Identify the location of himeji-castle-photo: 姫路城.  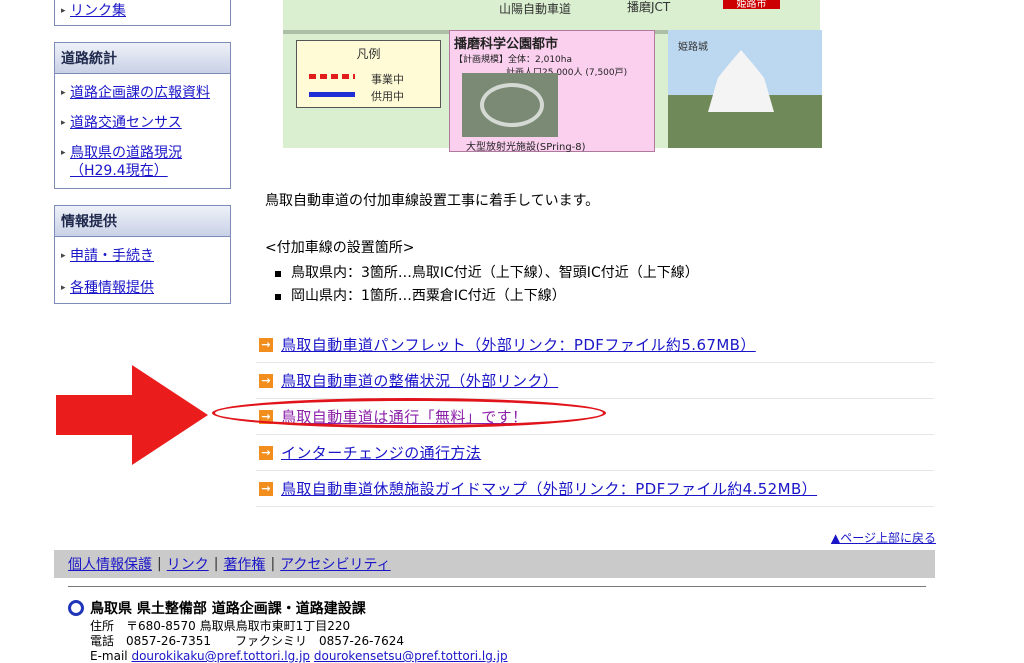
(745, 89).